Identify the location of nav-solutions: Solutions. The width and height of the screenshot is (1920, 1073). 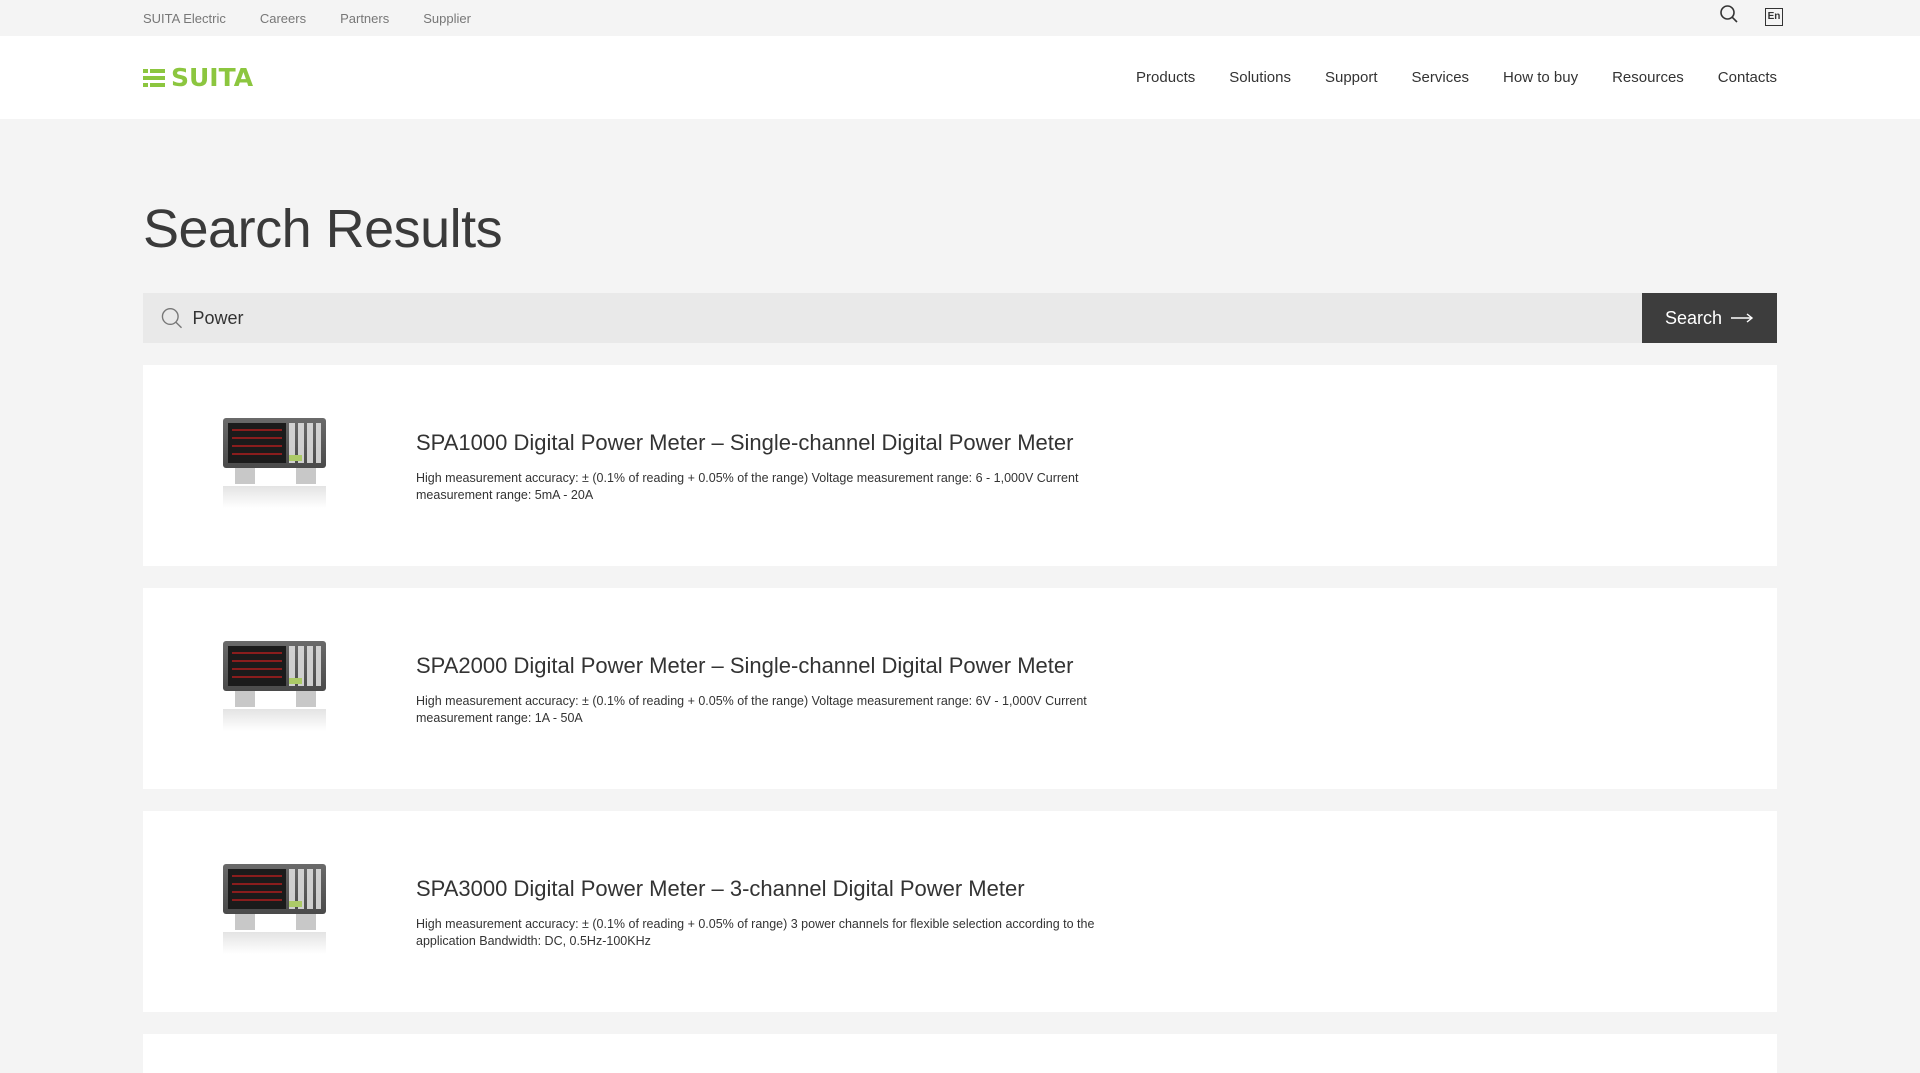
(1260, 77).